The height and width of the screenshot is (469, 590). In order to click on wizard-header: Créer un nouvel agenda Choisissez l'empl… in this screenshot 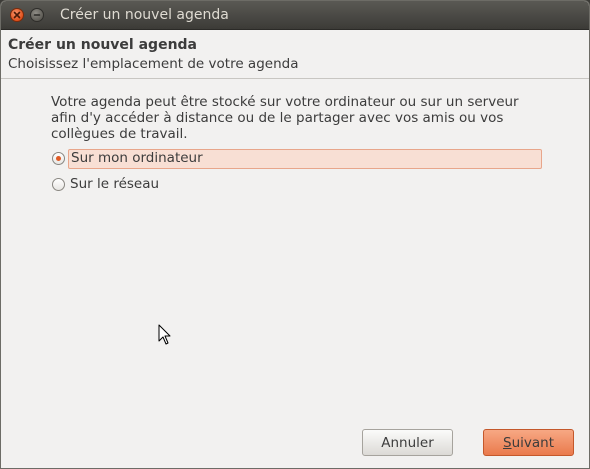, I will do `click(295, 54)`.